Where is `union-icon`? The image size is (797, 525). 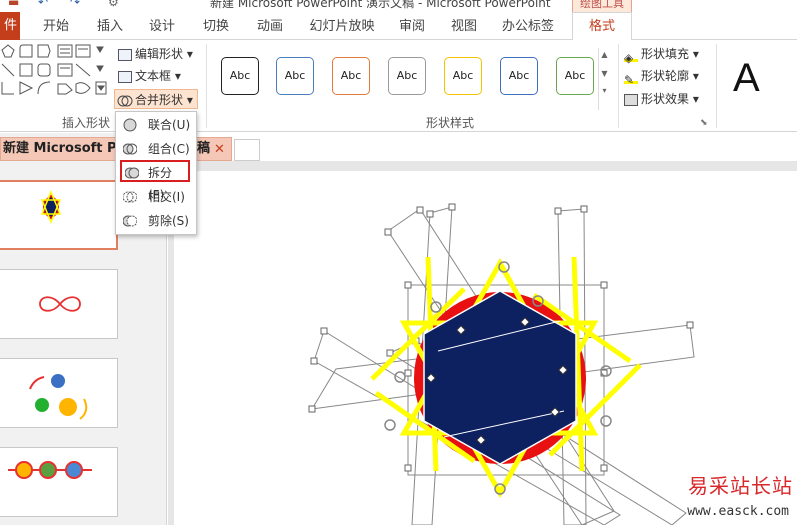
union-icon is located at coordinates (130, 125).